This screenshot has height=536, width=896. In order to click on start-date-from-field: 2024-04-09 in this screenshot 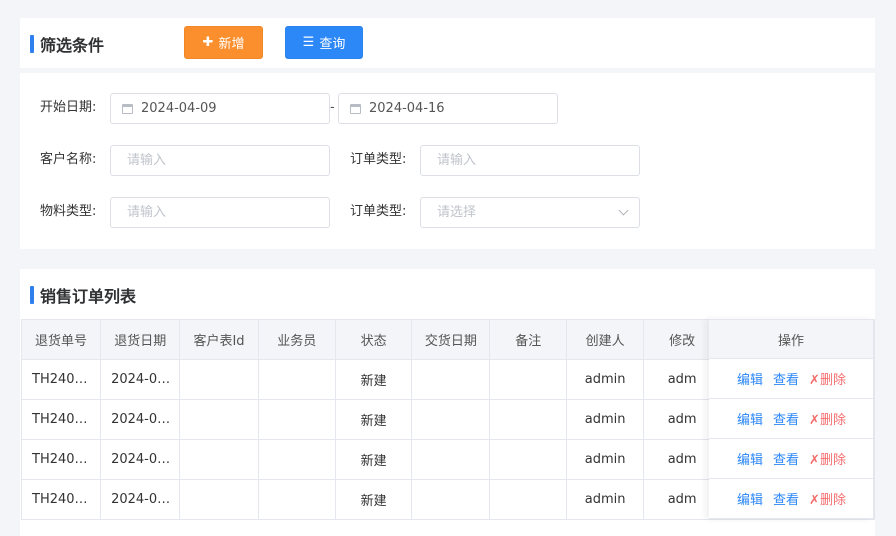, I will do `click(220, 108)`.